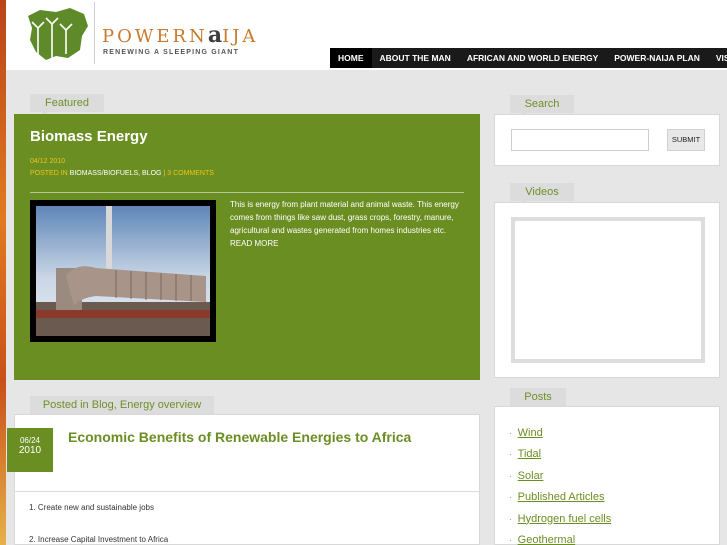  I want to click on search-tab: Search, so click(542, 107).